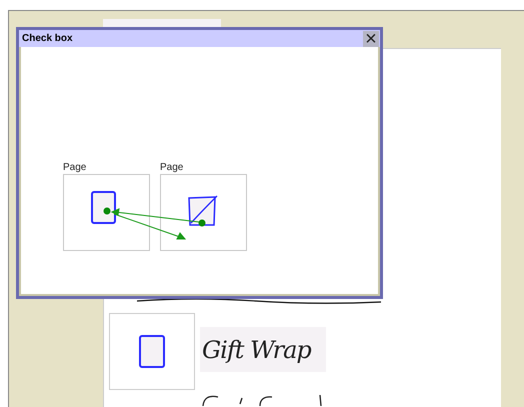 This screenshot has width=524, height=407. I want to click on checked-box-icon, so click(203, 211).